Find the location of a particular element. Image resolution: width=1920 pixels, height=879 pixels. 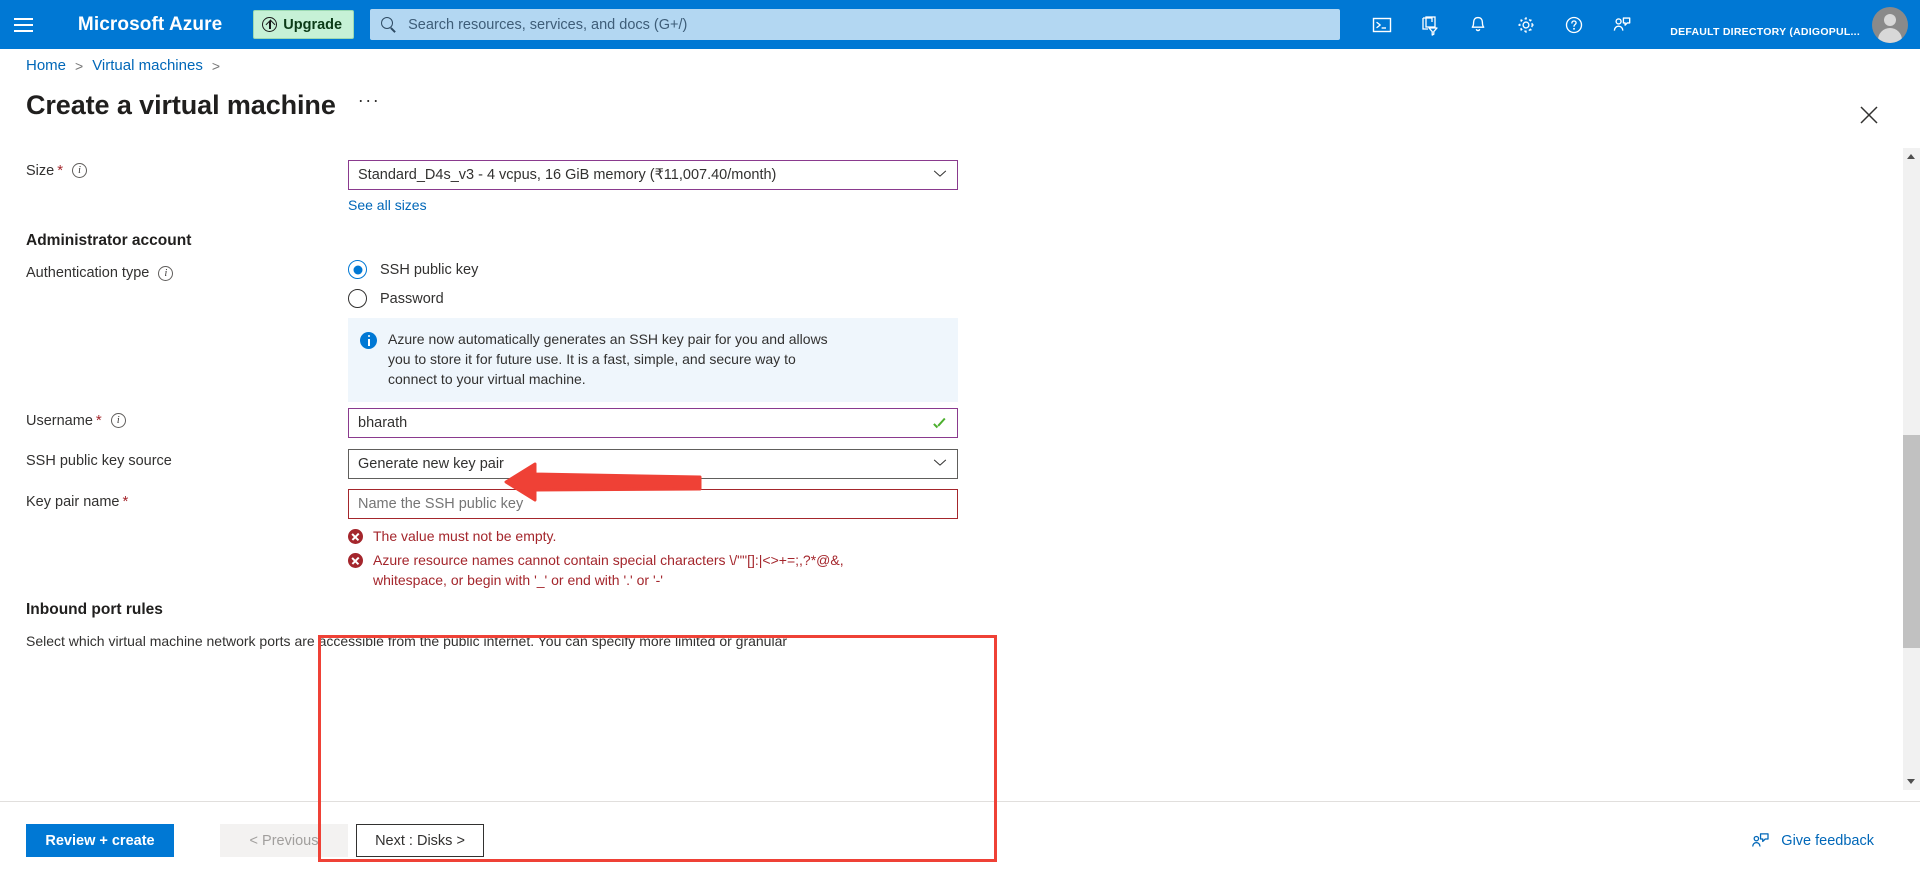

upgrade-button: Upgrade is located at coordinates (304, 24).